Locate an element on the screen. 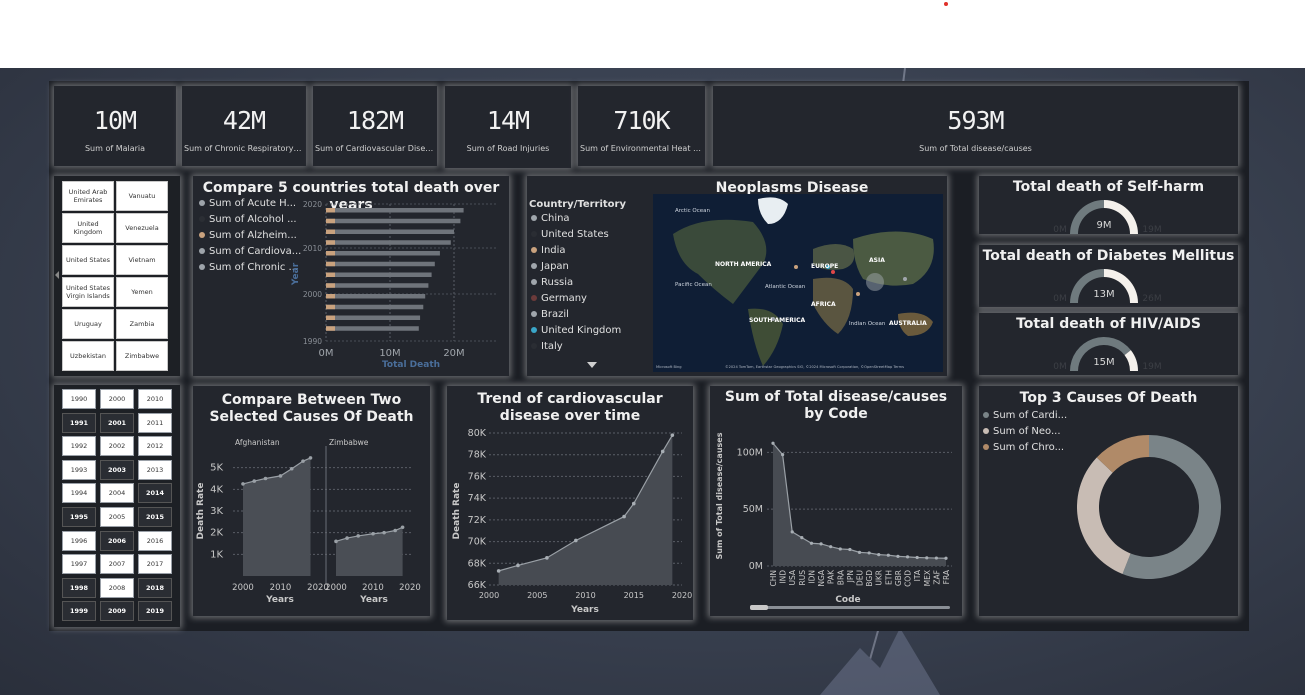  year-option: 2018 is located at coordinates (155, 587).